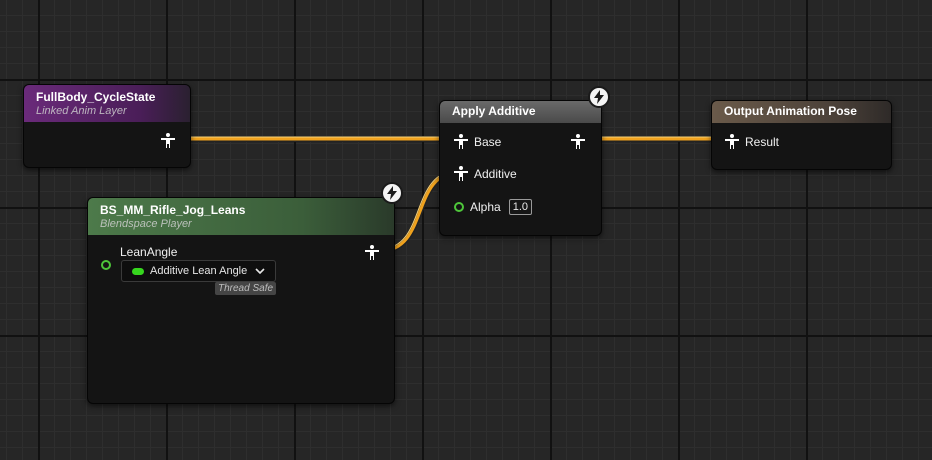 This screenshot has width=932, height=460. Describe the element at coordinates (494, 111) in the screenshot. I see `node-title: Apply Additive` at that location.